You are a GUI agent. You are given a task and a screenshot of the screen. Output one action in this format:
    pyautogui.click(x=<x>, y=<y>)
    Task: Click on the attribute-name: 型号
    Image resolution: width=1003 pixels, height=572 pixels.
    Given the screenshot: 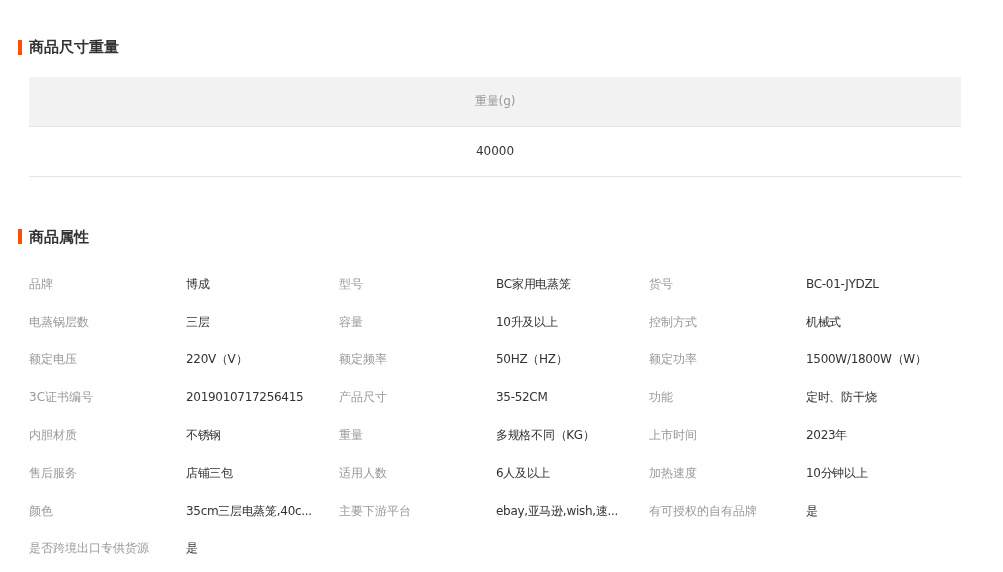 What is the action you would take?
    pyautogui.click(x=351, y=284)
    